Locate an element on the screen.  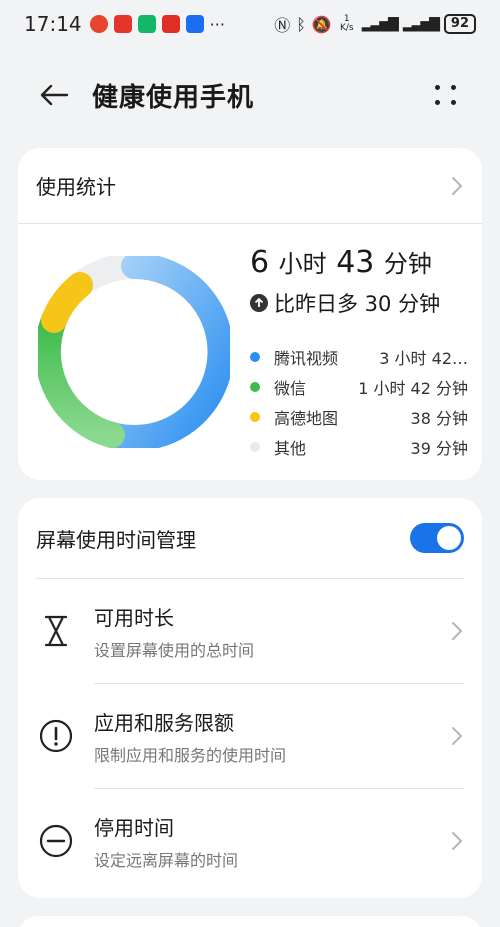
back-button is located at coordinates (54, 95).